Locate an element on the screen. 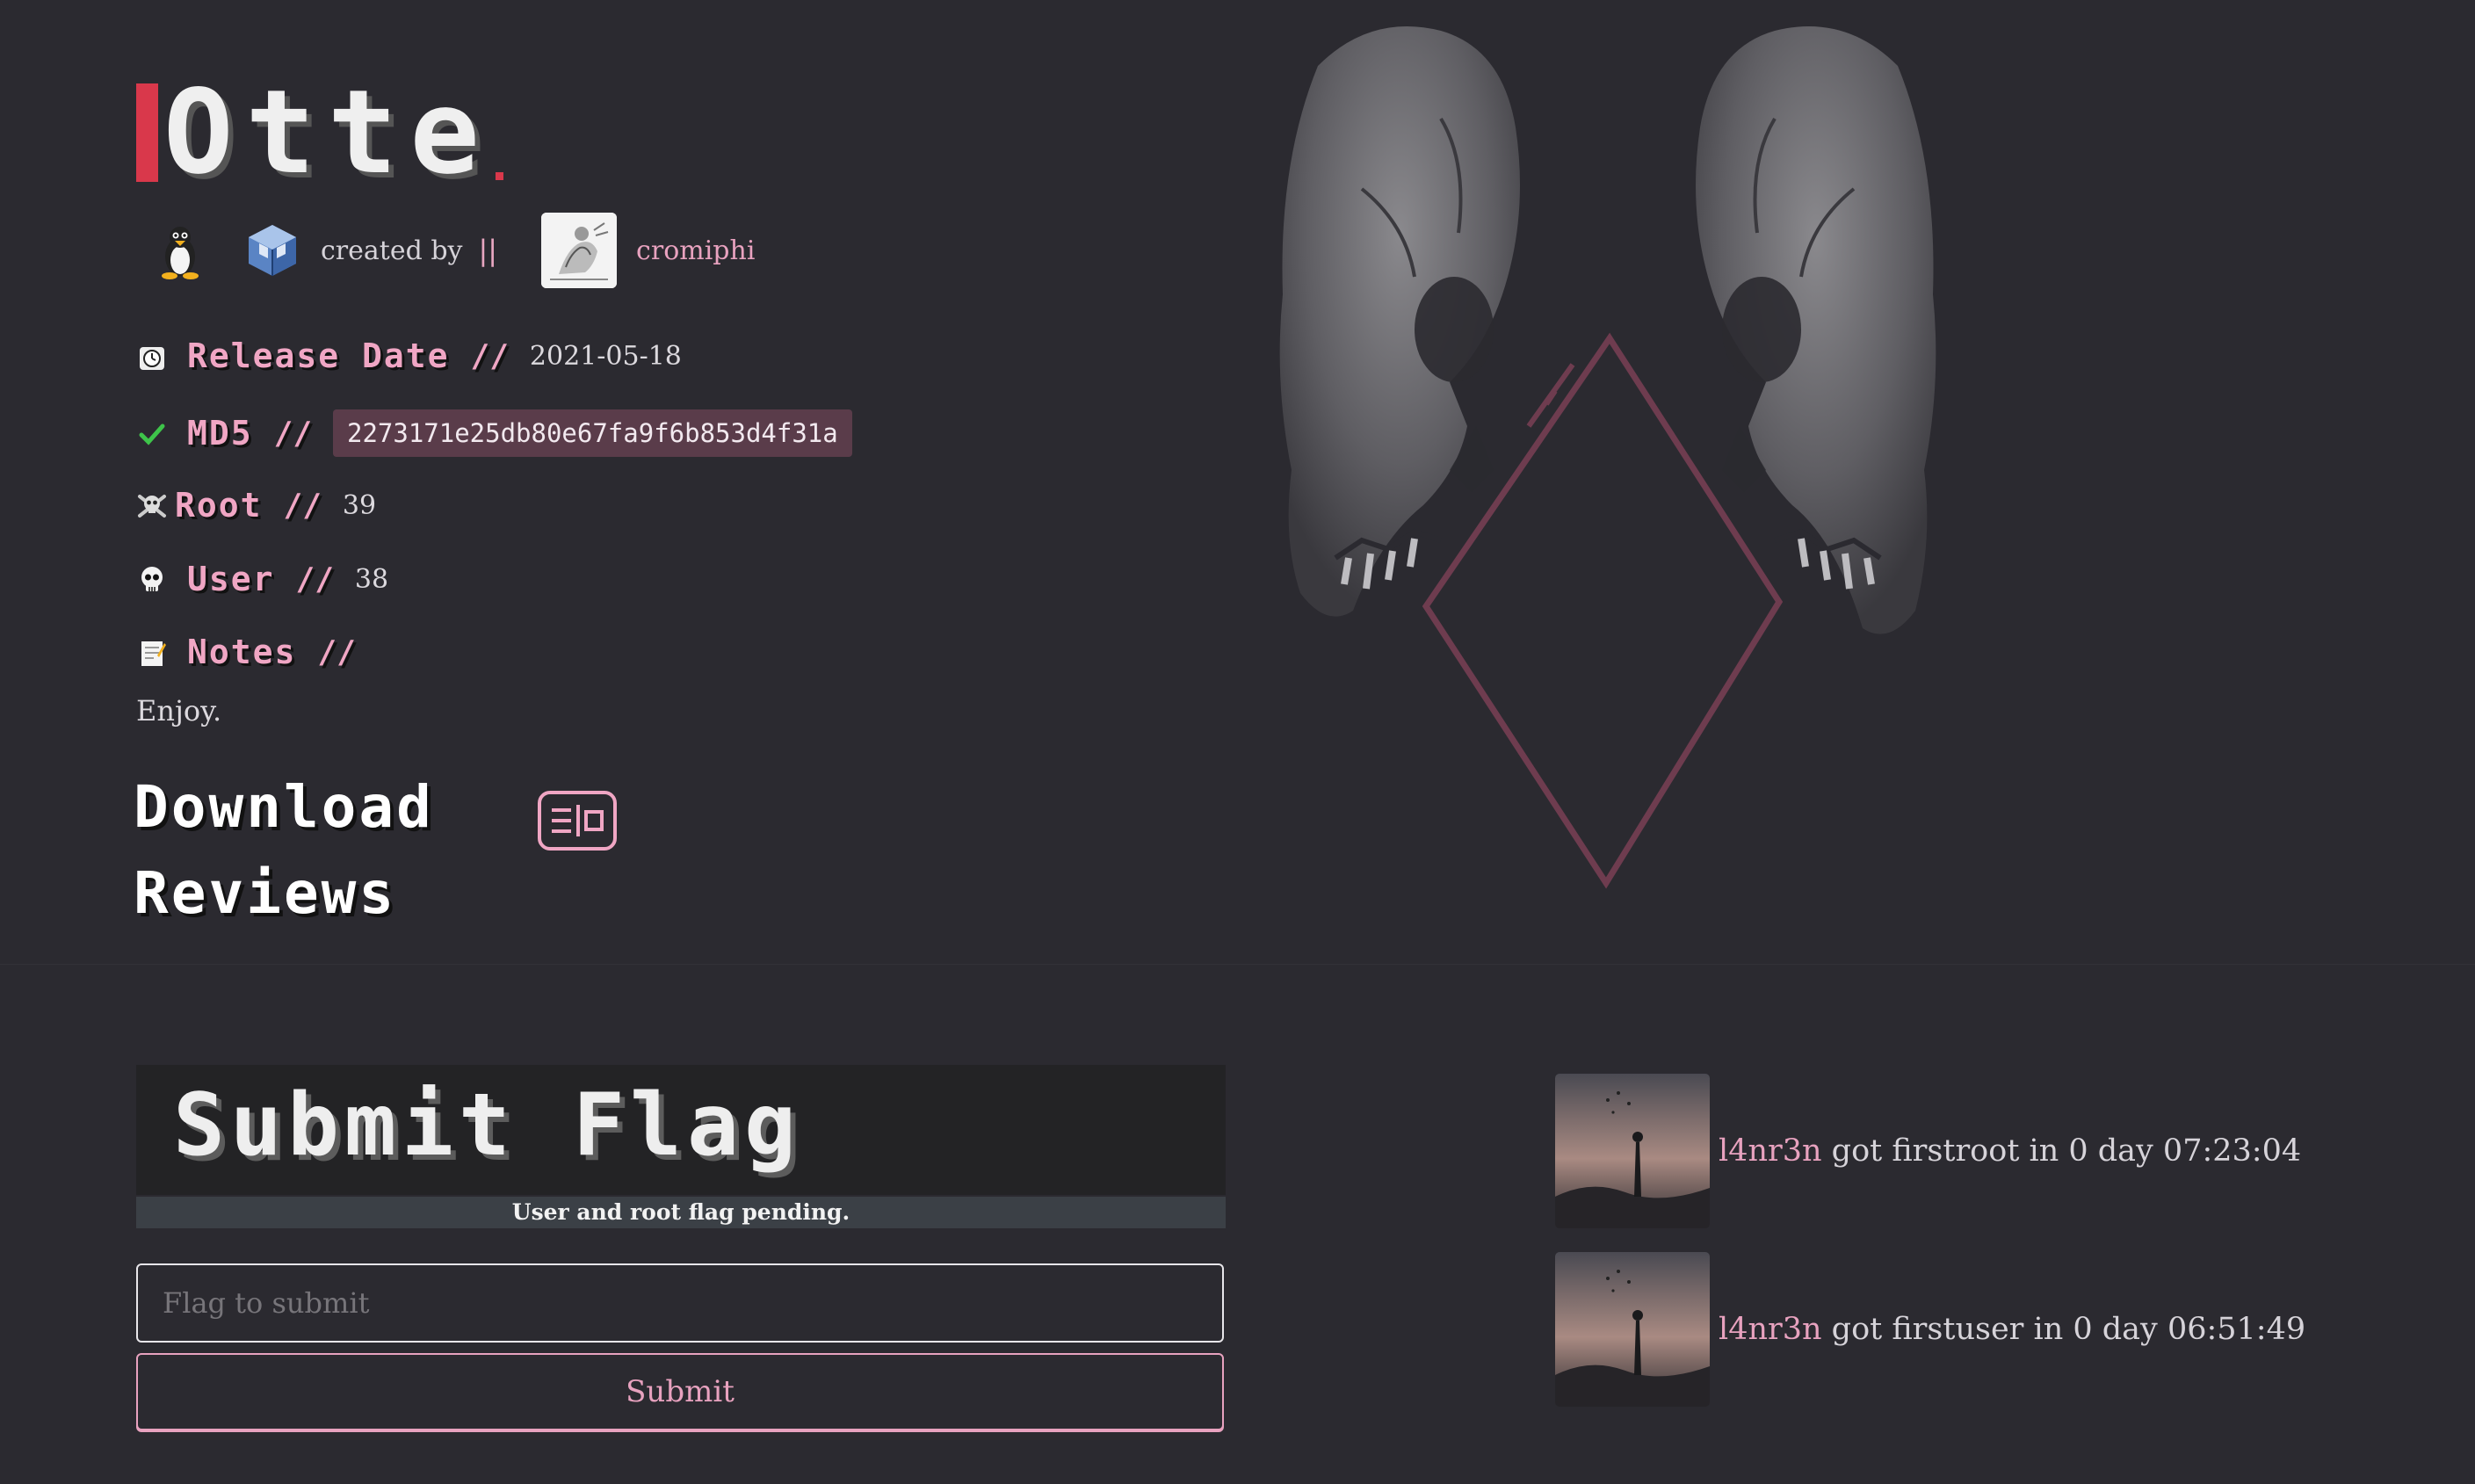 The image size is (2475, 1484). feed-item-firstuser: l4nr3n got firstuser in 0 day 06:51:49 is located at coordinates (1930, 1330).